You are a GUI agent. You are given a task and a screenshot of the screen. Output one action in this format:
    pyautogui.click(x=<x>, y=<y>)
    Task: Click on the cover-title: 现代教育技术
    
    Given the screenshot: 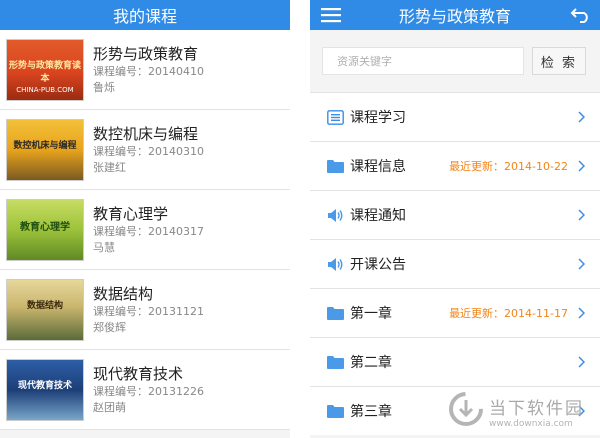 What is the action you would take?
    pyautogui.click(x=44, y=385)
    